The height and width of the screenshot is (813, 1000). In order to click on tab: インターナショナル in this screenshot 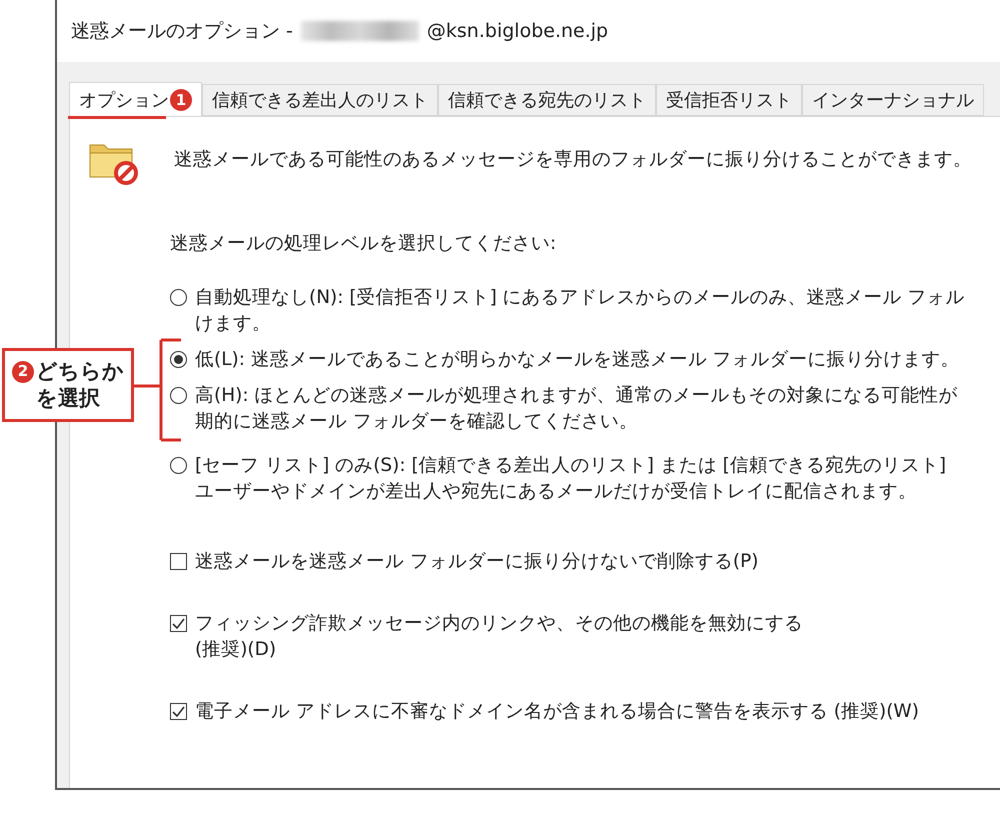, I will do `click(893, 100)`.